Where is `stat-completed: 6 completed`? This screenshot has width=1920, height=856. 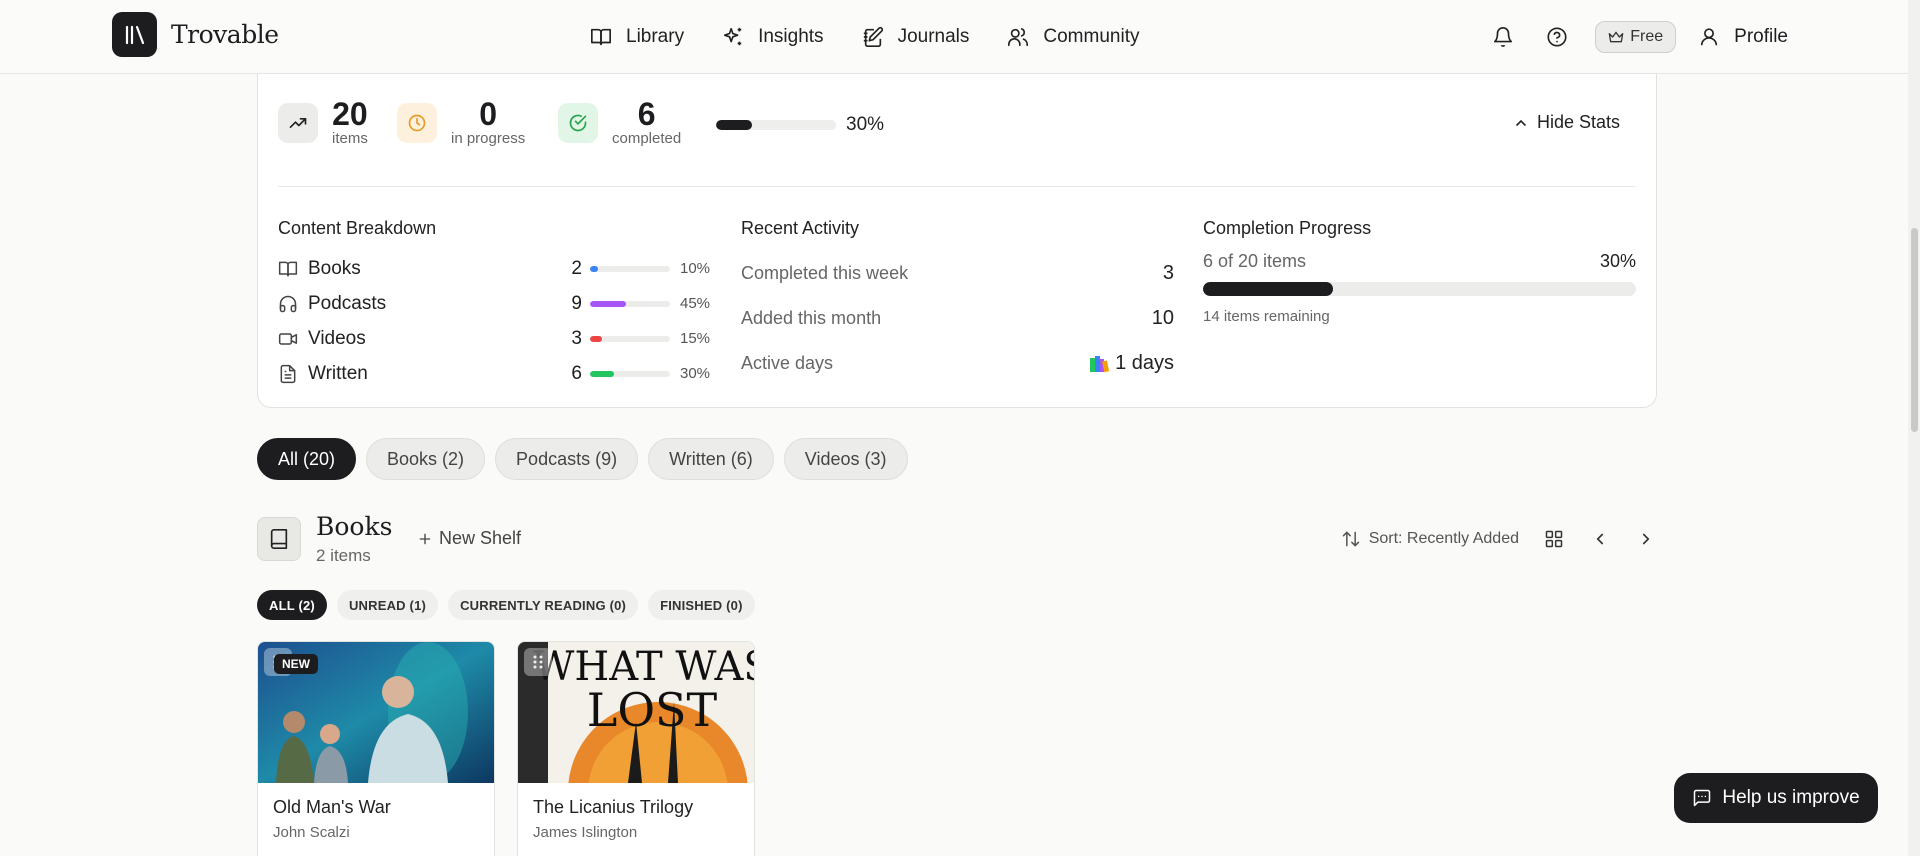
stat-completed: 6 completed is located at coordinates (619, 123).